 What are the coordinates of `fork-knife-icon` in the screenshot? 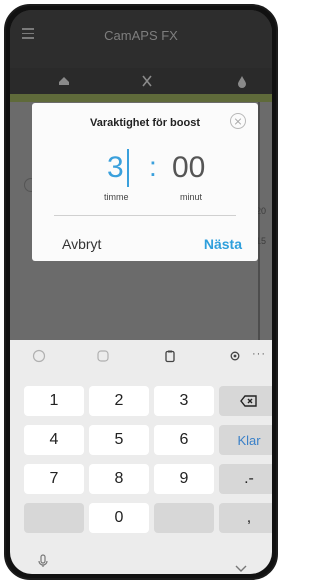 It's located at (147, 81).